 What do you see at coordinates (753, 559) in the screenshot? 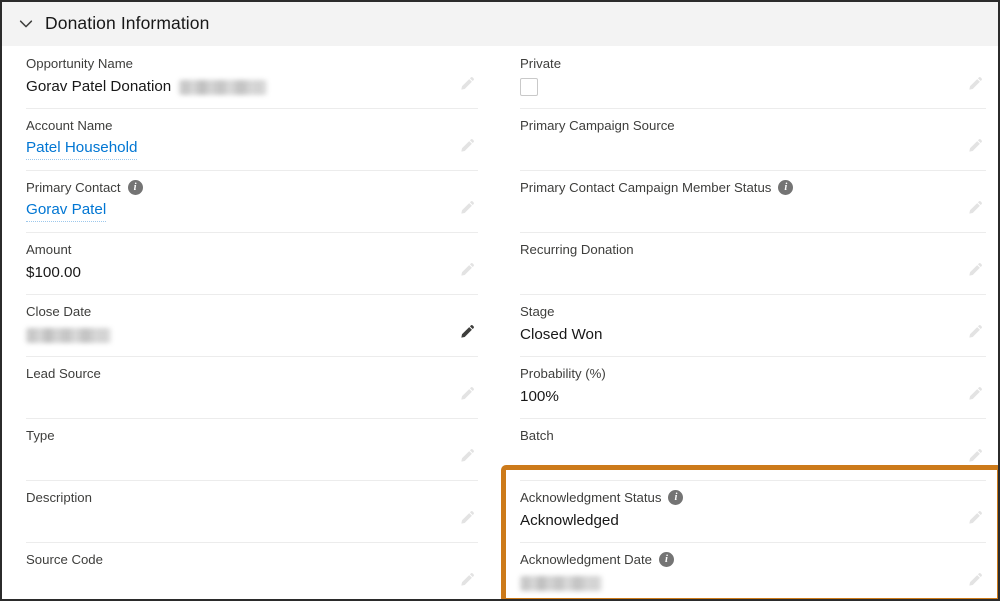
I see `field-label-acknowledgment-date: Acknowledgment Date i` at bounding box center [753, 559].